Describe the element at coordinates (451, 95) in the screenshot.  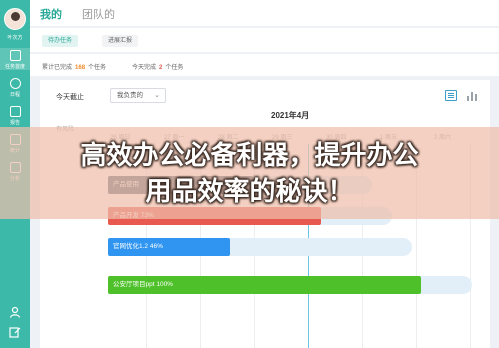
I see `list-view-icon` at that location.